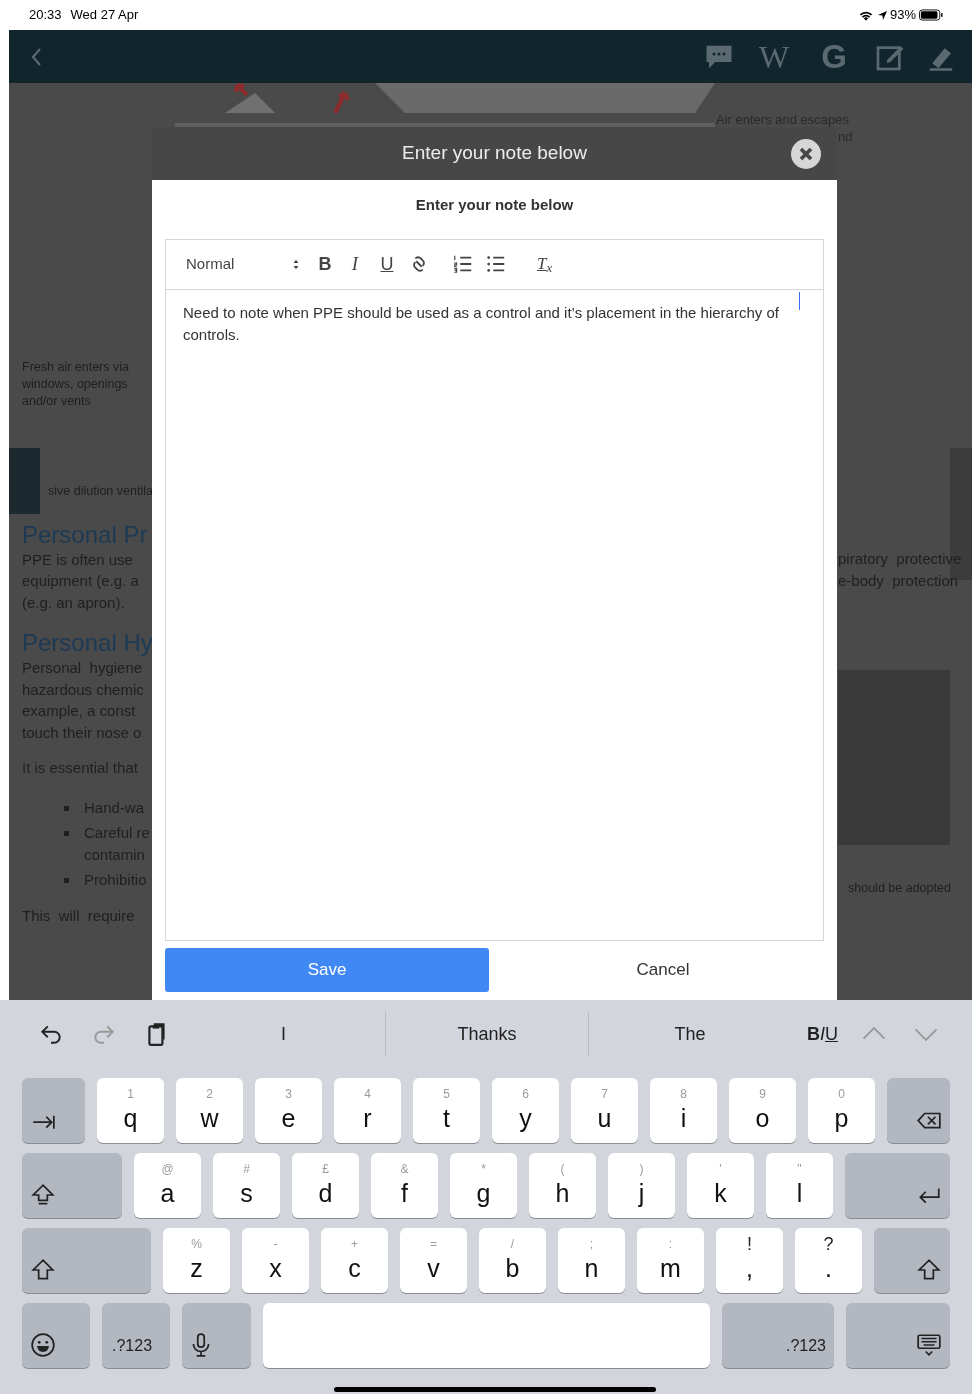  Describe the element at coordinates (494, 205) in the screenshot. I see `modal-subtitle: Enter your note below` at that location.